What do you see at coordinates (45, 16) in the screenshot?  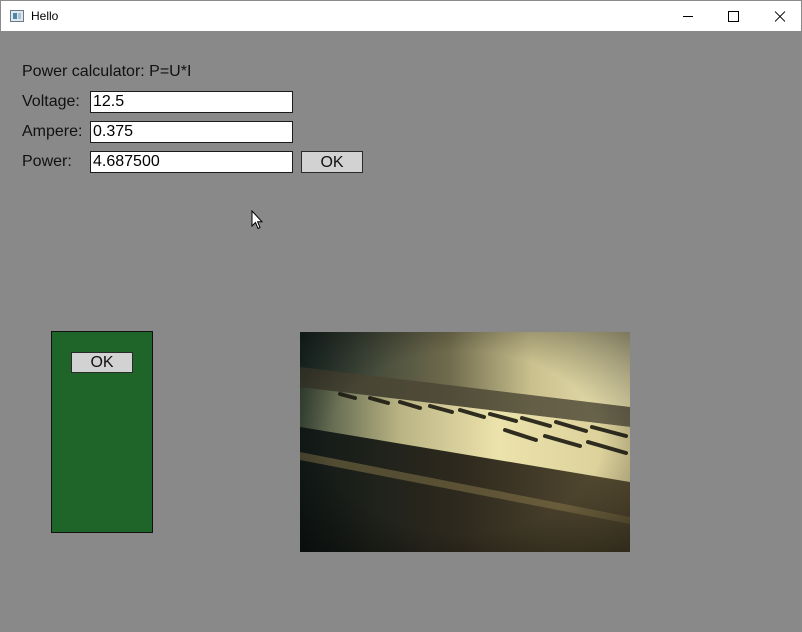 I see `window-title: Hello` at bounding box center [45, 16].